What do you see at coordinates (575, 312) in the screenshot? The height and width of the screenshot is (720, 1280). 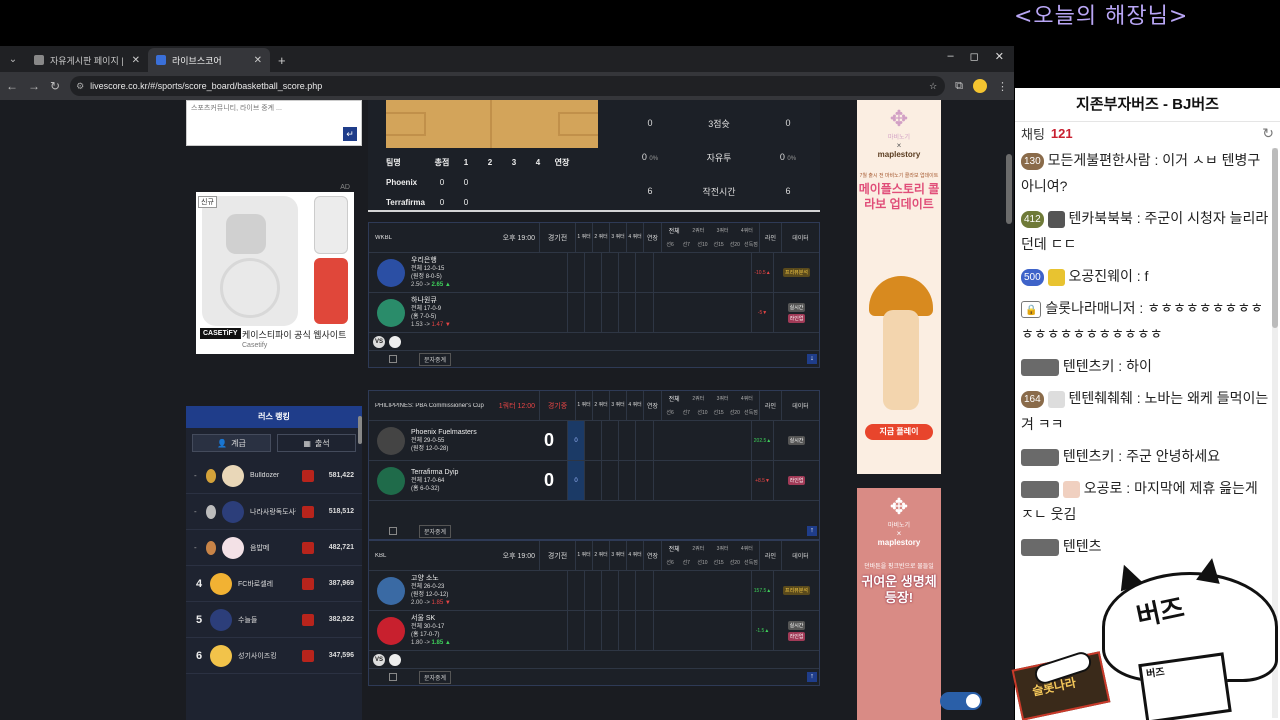 I see `q1-cell` at bounding box center [575, 312].